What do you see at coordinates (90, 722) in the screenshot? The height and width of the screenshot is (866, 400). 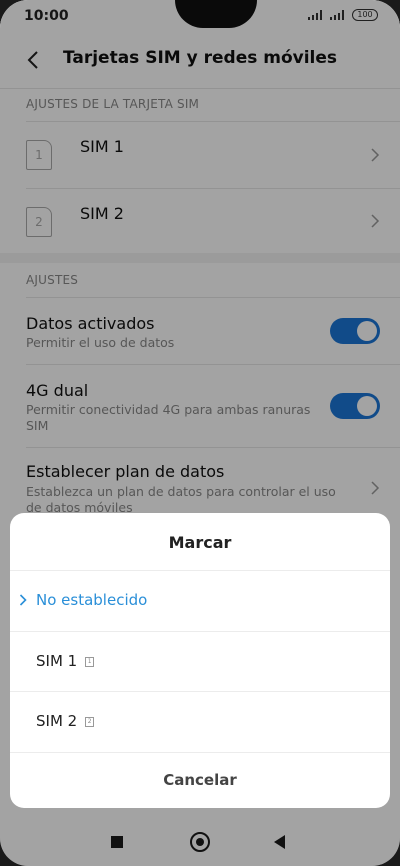 I see `sim-card-icon: 2` at bounding box center [90, 722].